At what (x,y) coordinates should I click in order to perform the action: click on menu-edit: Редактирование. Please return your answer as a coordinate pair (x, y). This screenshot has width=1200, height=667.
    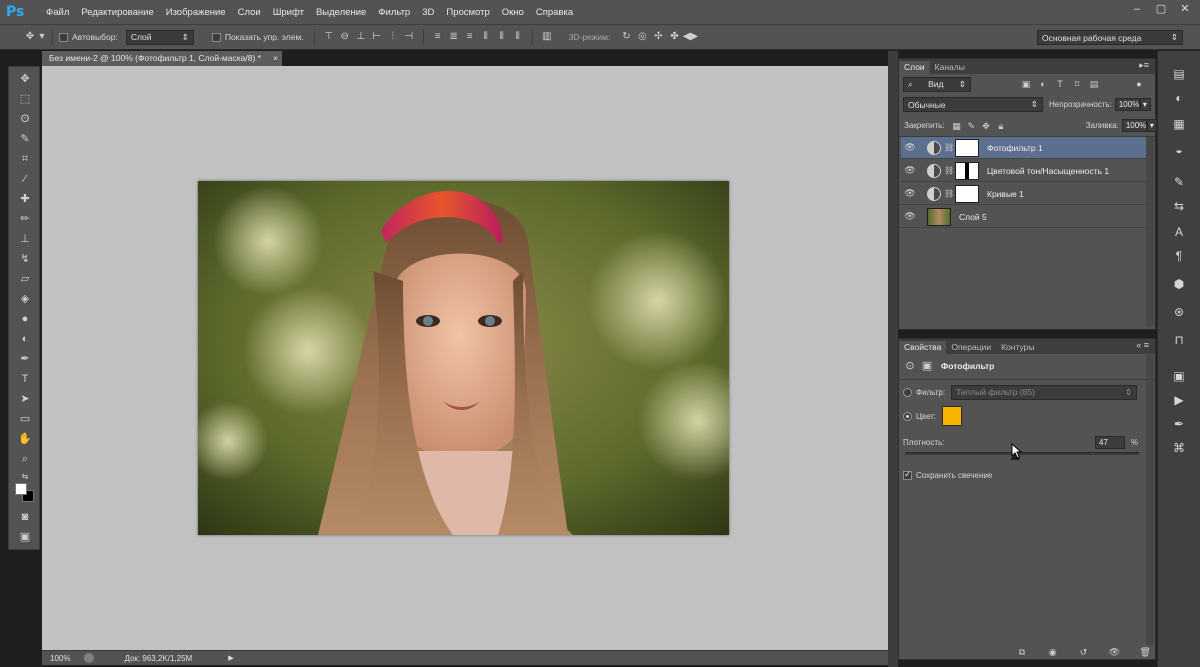
    Looking at the image, I should click on (117, 12).